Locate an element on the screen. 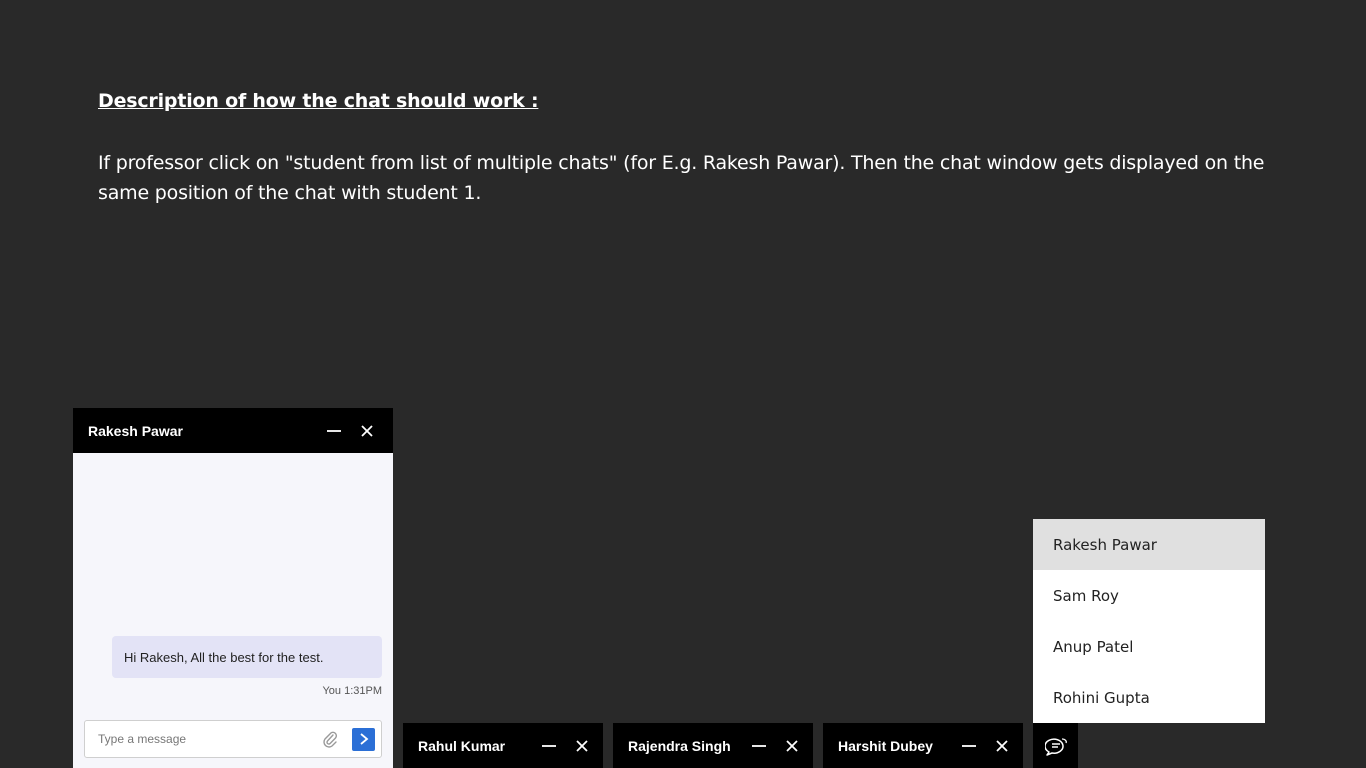 The image size is (1366, 768). send-arrow-icon is located at coordinates (363, 739).